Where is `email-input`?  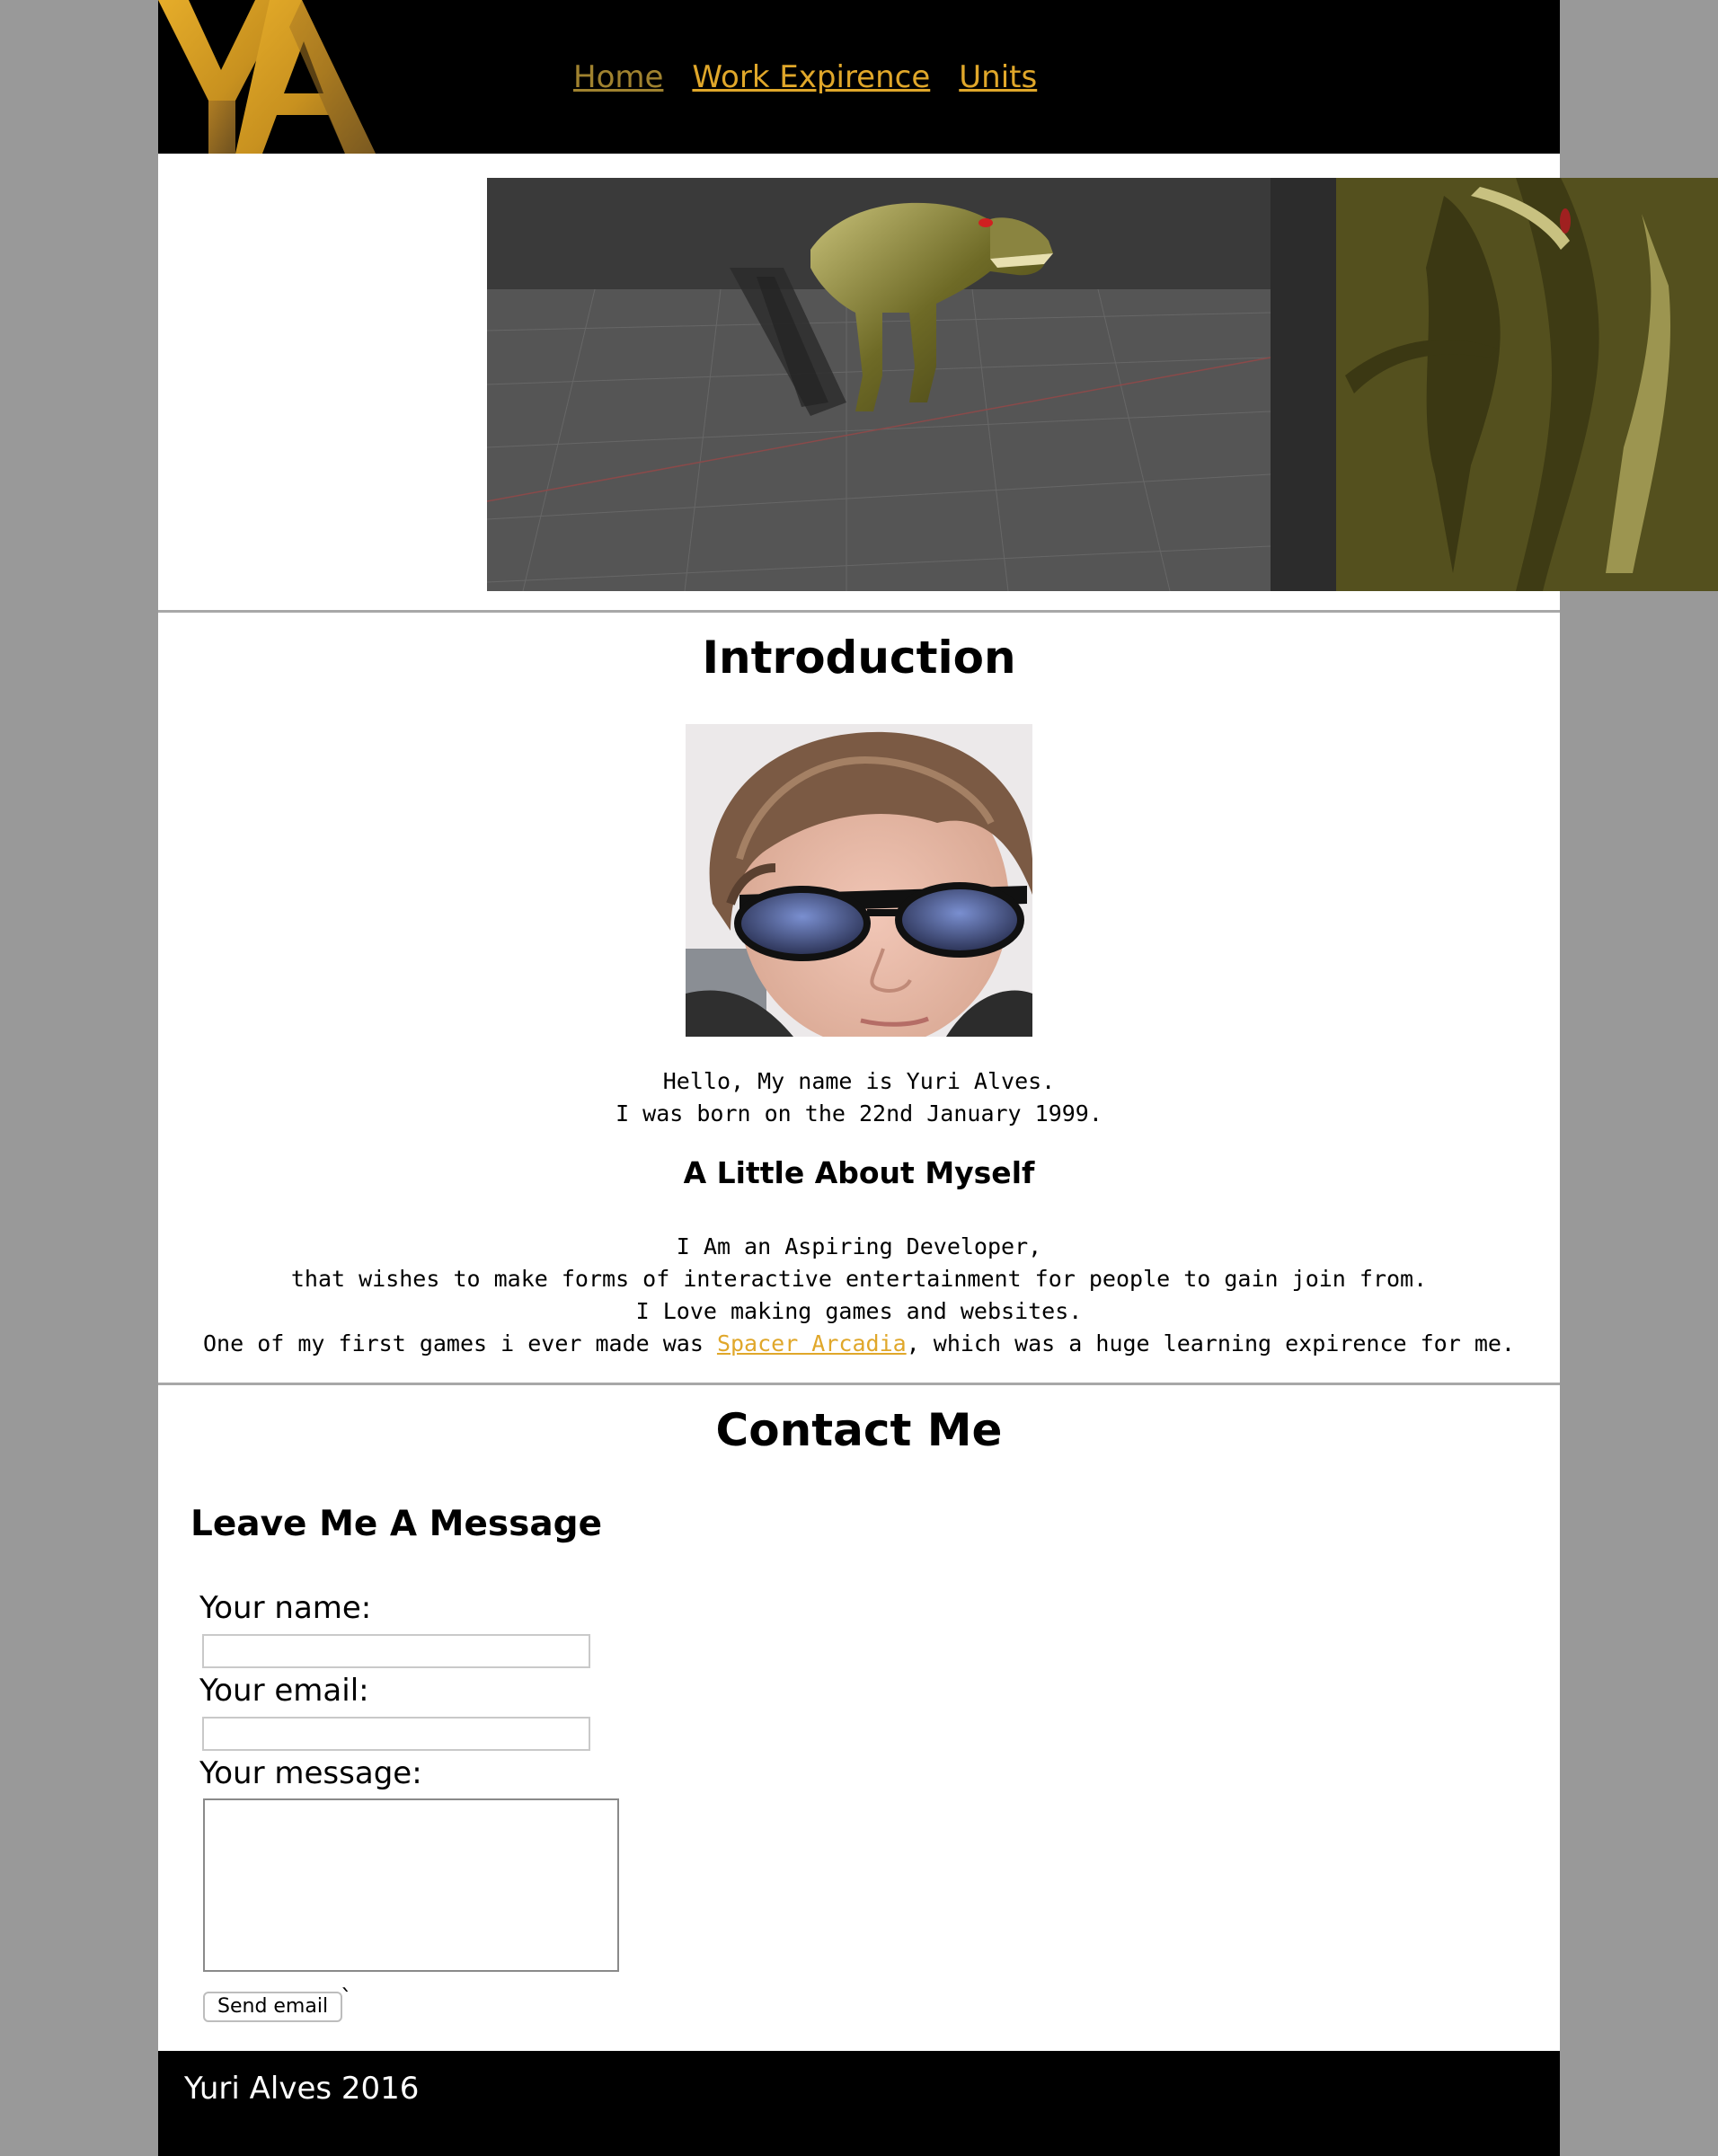 email-input is located at coordinates (396, 1734).